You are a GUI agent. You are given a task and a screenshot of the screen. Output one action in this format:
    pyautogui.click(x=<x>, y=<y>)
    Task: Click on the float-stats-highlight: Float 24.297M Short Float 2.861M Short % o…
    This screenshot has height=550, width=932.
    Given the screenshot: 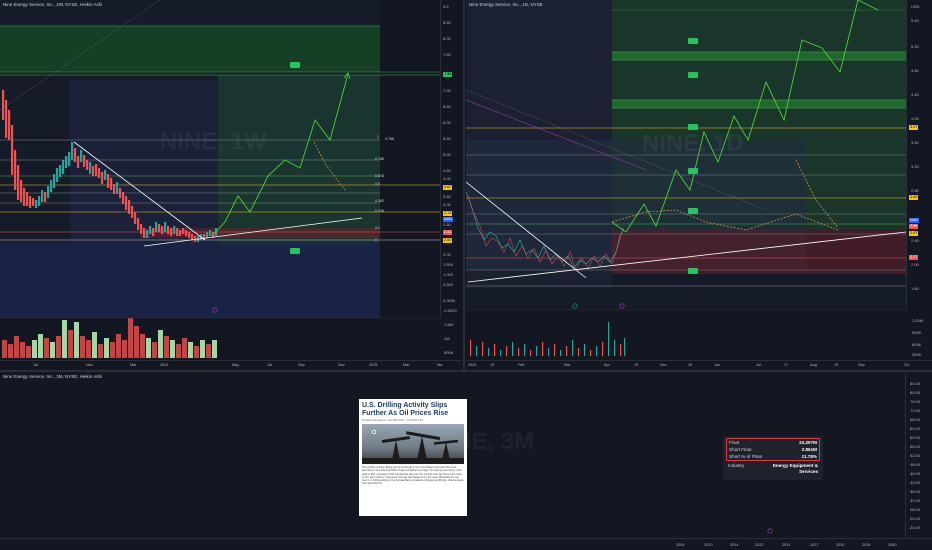 What is the action you would take?
    pyautogui.click(x=773, y=449)
    